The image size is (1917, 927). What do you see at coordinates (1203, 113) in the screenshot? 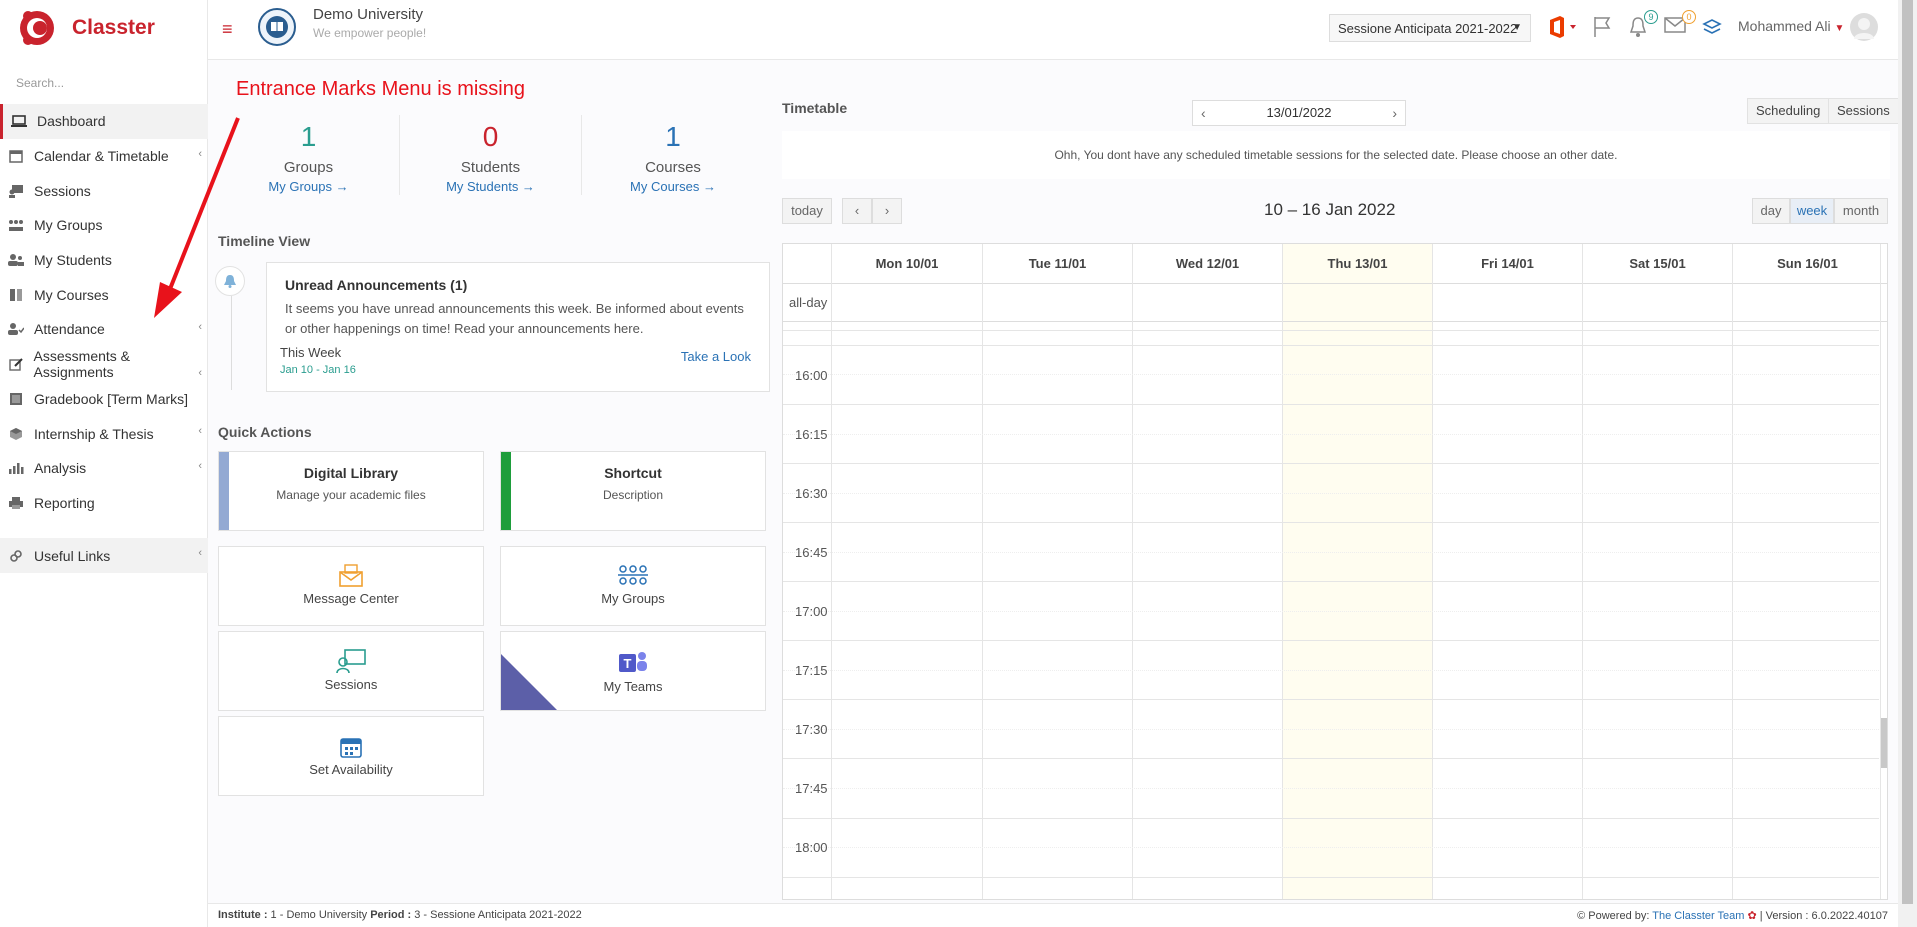
I see `prev-date-icon: ‹` at bounding box center [1203, 113].